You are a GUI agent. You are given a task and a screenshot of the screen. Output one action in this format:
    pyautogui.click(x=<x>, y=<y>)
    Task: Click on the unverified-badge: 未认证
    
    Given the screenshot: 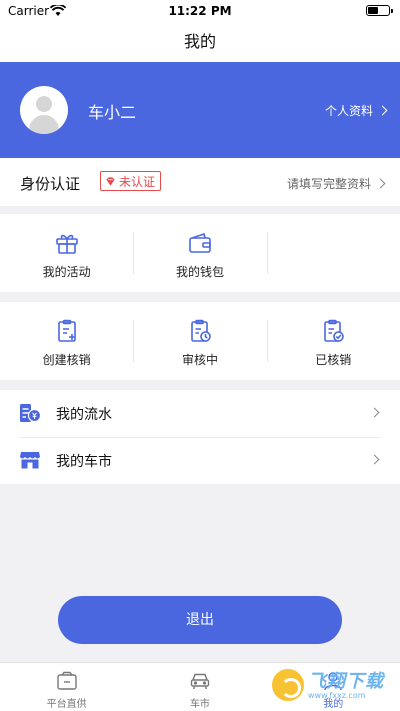 What is the action you would take?
    pyautogui.click(x=131, y=181)
    